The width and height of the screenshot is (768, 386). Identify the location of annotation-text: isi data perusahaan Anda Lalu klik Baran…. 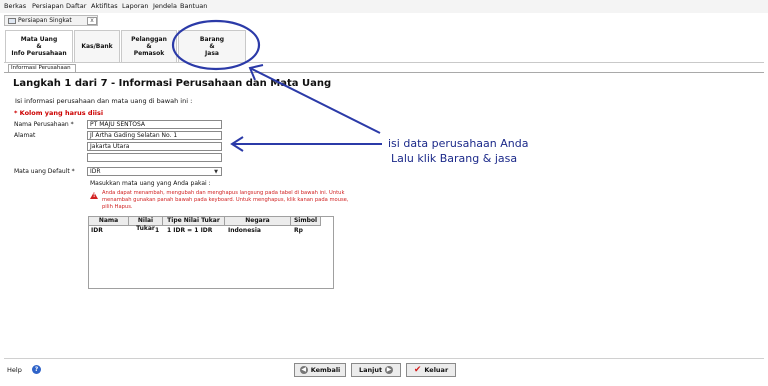
(458, 151).